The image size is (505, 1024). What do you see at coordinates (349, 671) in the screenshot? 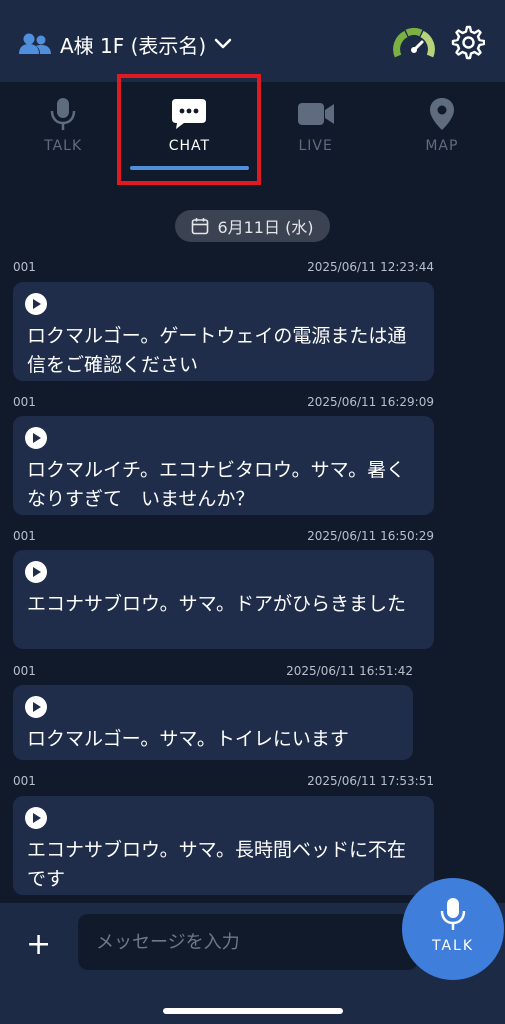
I see `message-timestamp: 2025/06/11 16:51:42` at bounding box center [349, 671].